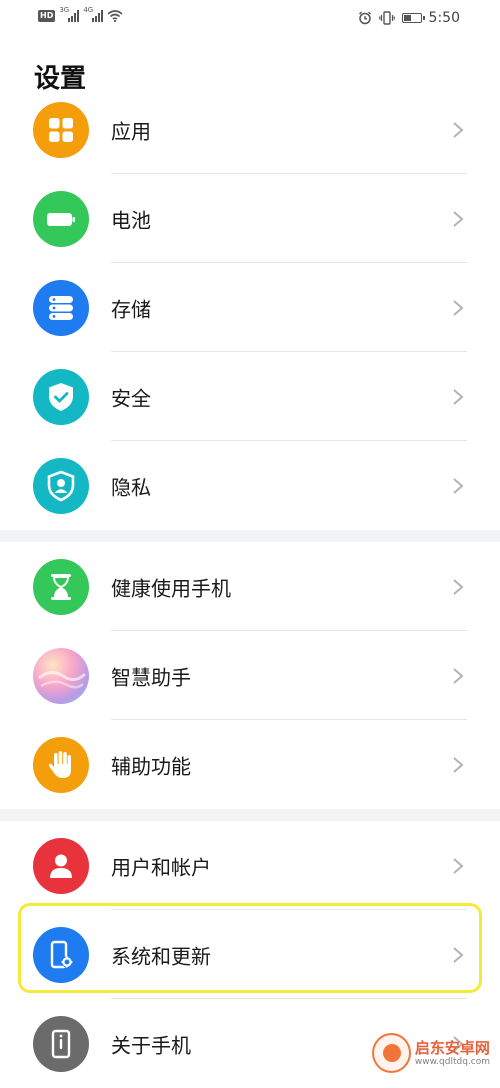 This screenshot has width=500, height=1088. I want to click on settings-item-battery: 电池, so click(250, 218).